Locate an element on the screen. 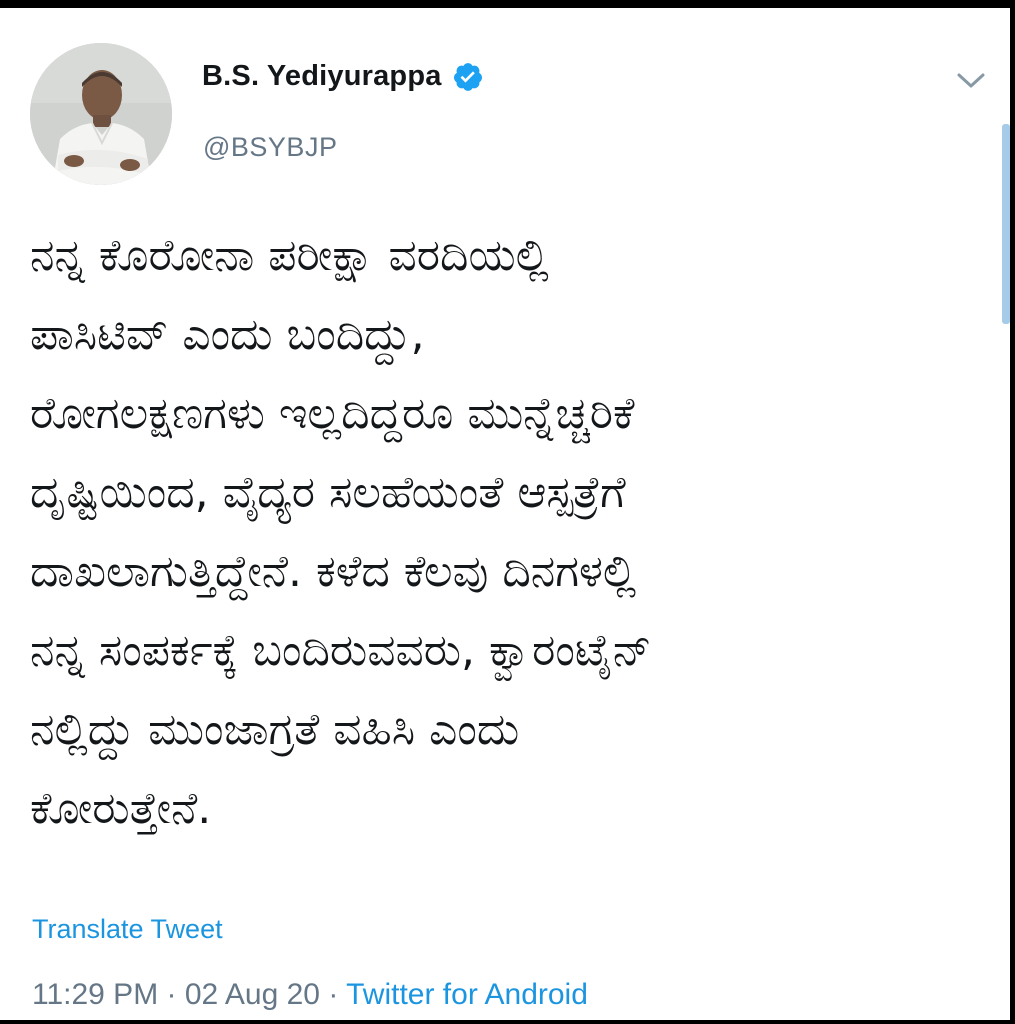 Image resolution: width=1015 pixels, height=1024 pixels. avatar is located at coordinates (101, 114).